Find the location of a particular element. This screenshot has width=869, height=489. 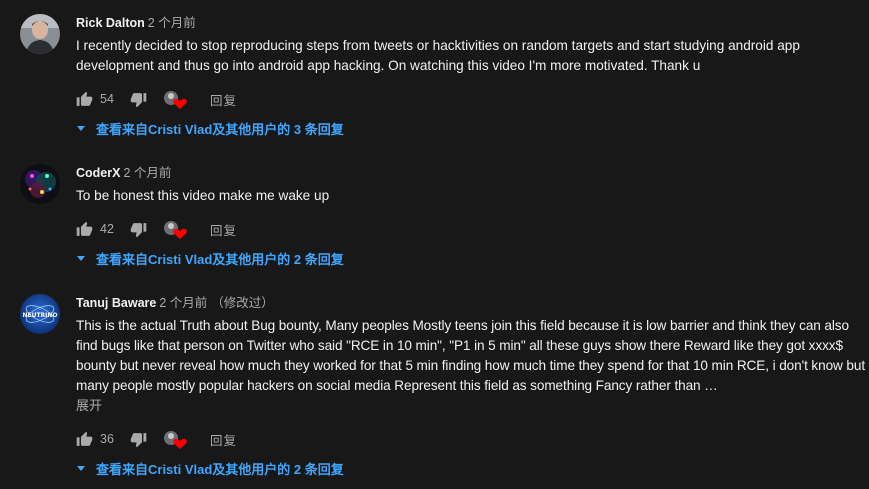

like-count: 42 is located at coordinates (107, 229).